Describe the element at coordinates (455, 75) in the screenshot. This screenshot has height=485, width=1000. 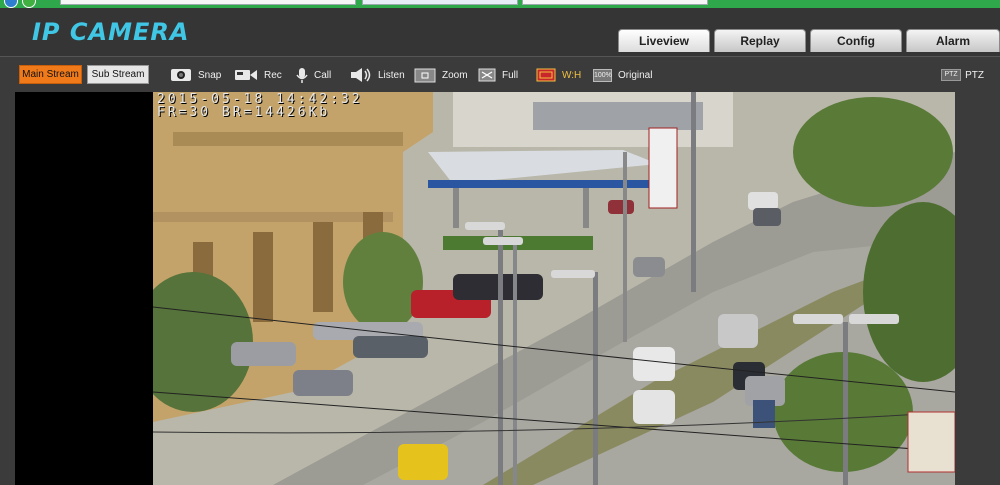
I see `zoom-label: Zoom` at that location.